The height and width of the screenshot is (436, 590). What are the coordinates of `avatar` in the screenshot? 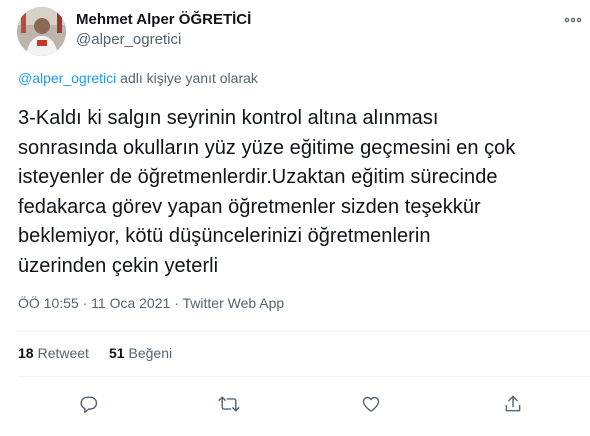 It's located at (41, 31).